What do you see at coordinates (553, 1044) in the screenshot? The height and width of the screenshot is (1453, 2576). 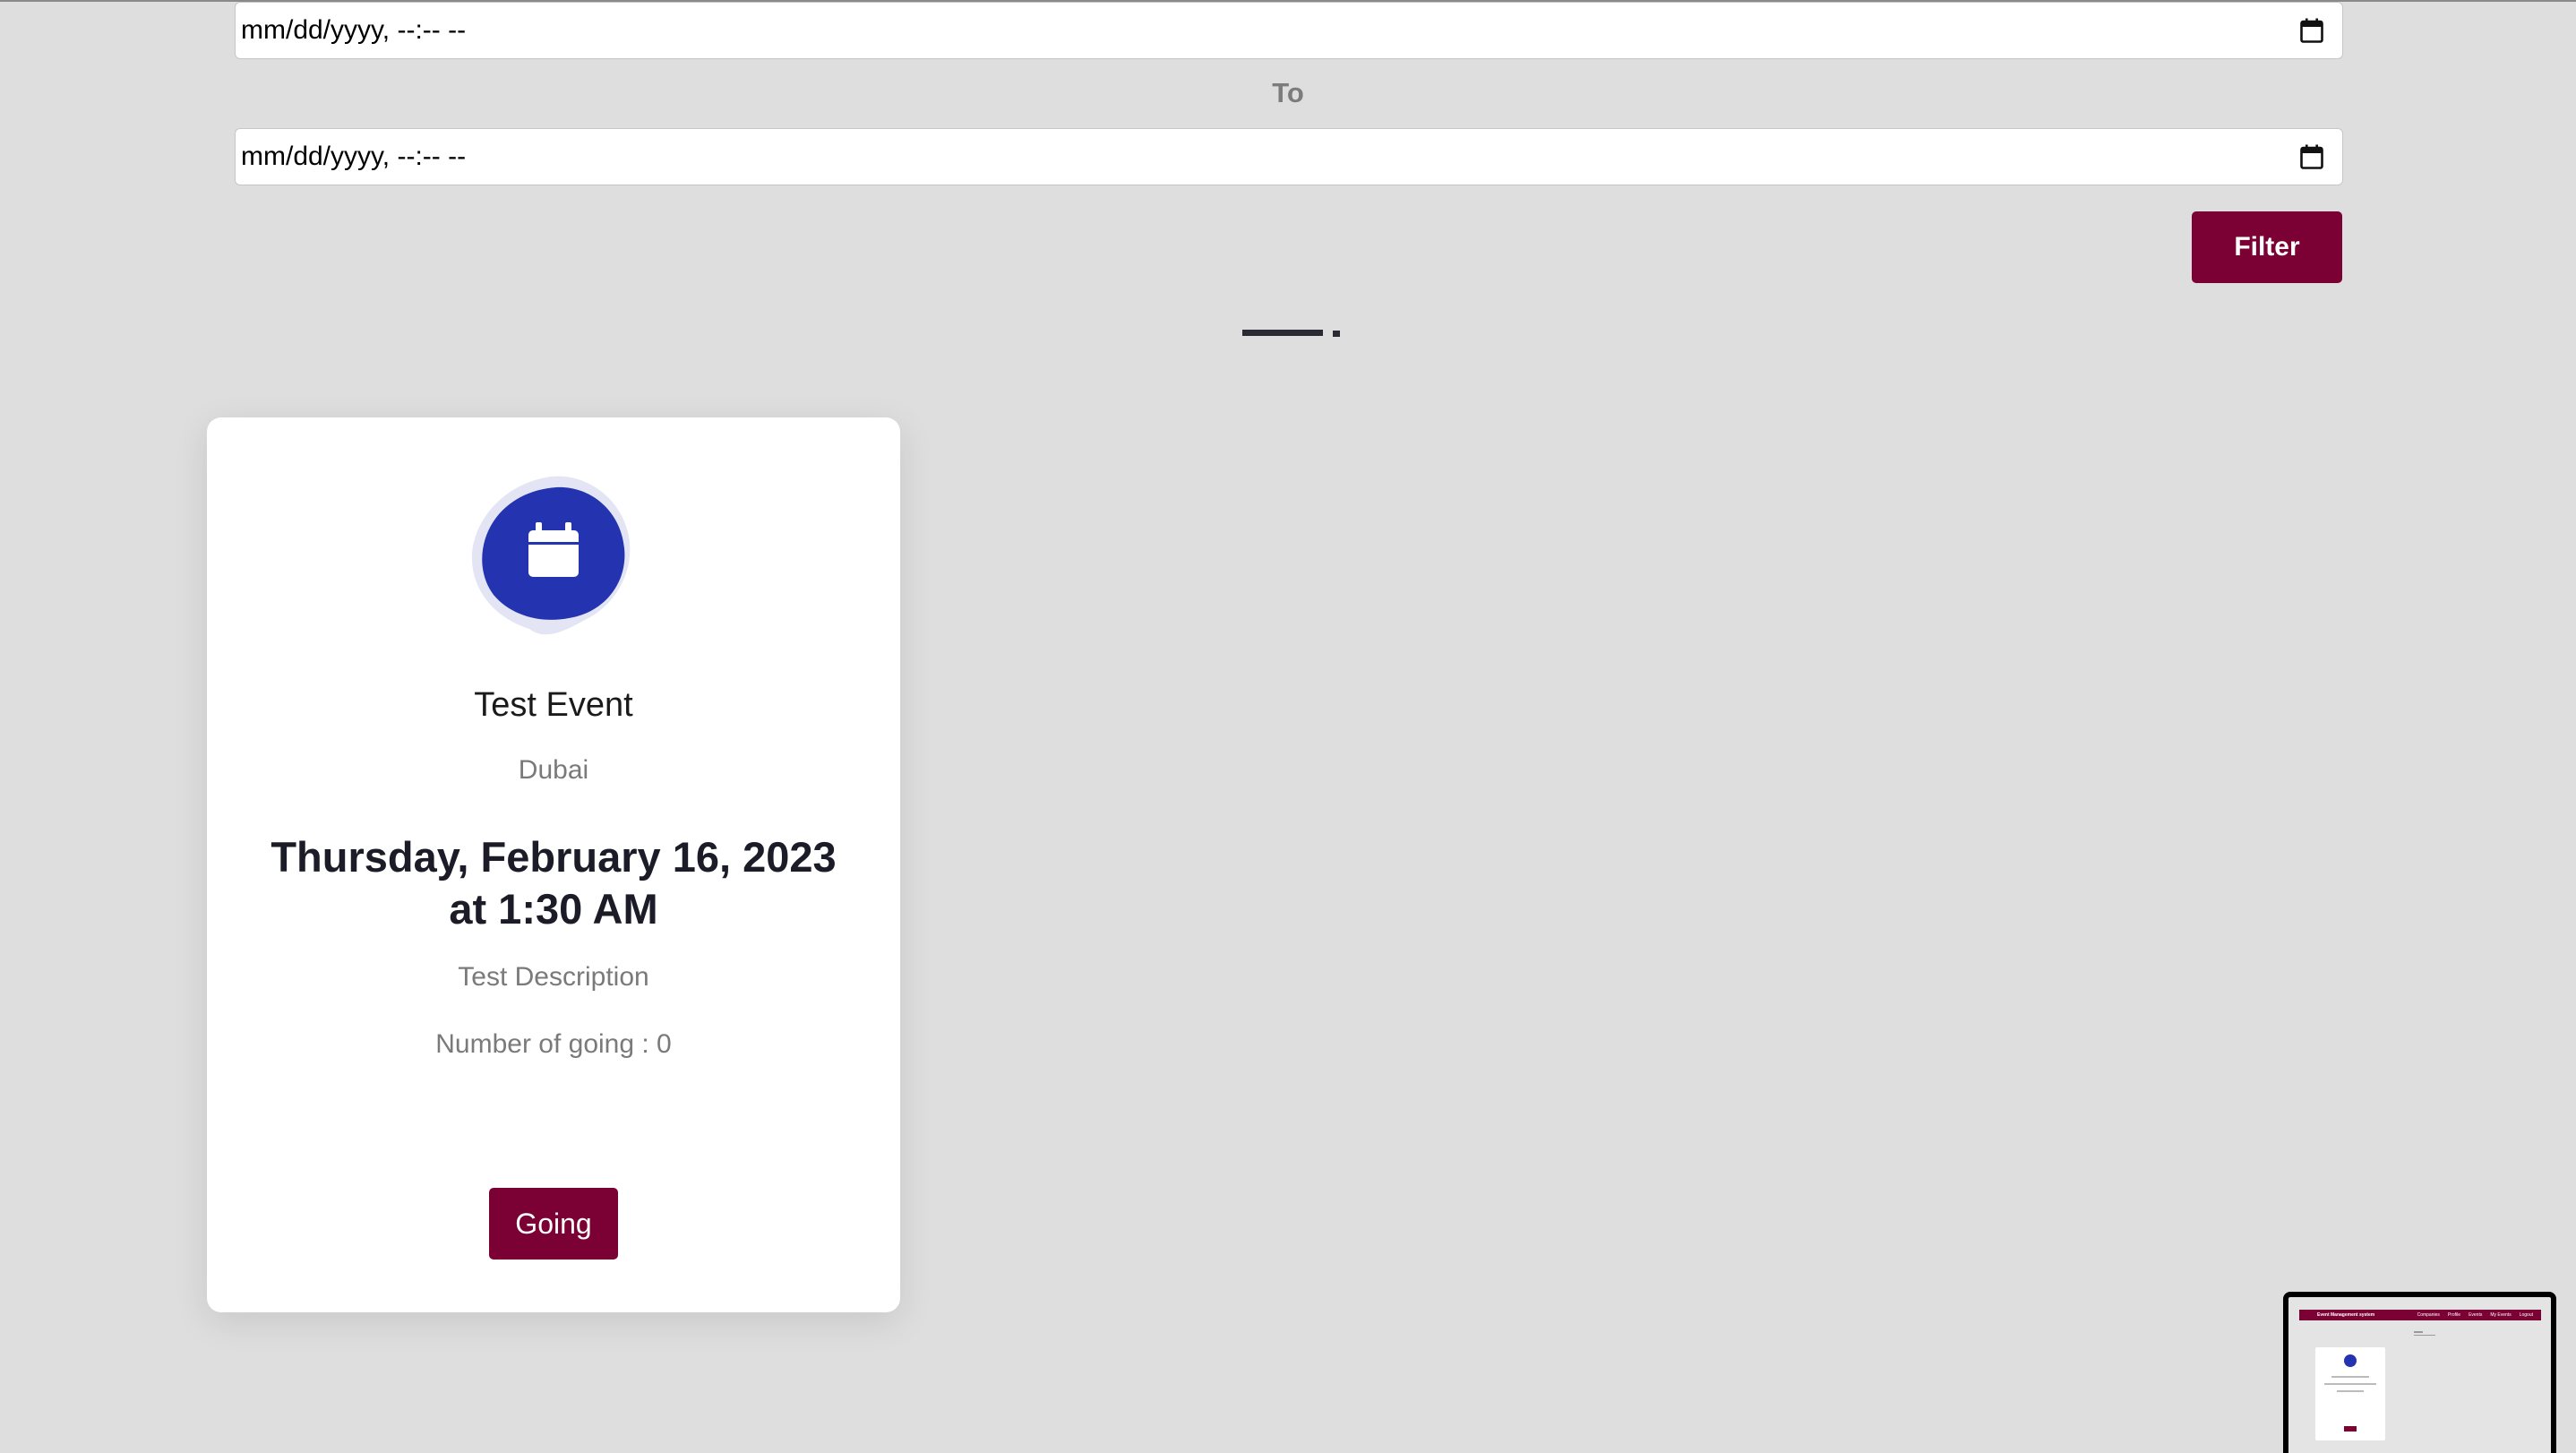 I see `going-count: Number of going : 0` at bounding box center [553, 1044].